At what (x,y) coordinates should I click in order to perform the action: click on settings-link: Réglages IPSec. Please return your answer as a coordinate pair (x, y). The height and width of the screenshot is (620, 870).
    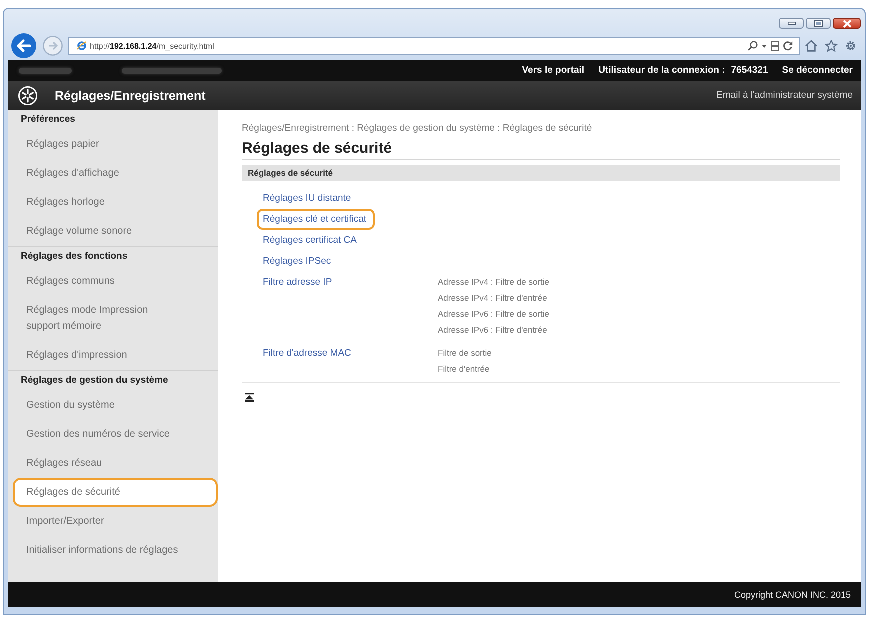
    Looking at the image, I should click on (298, 261).